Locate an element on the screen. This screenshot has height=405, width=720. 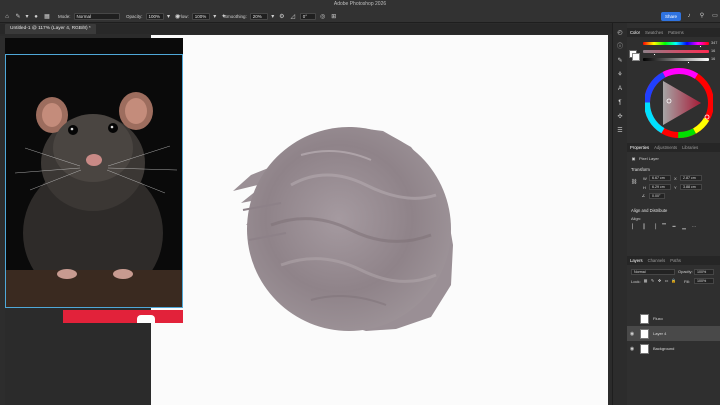
layer-name: Background is located at coordinates (664, 348).